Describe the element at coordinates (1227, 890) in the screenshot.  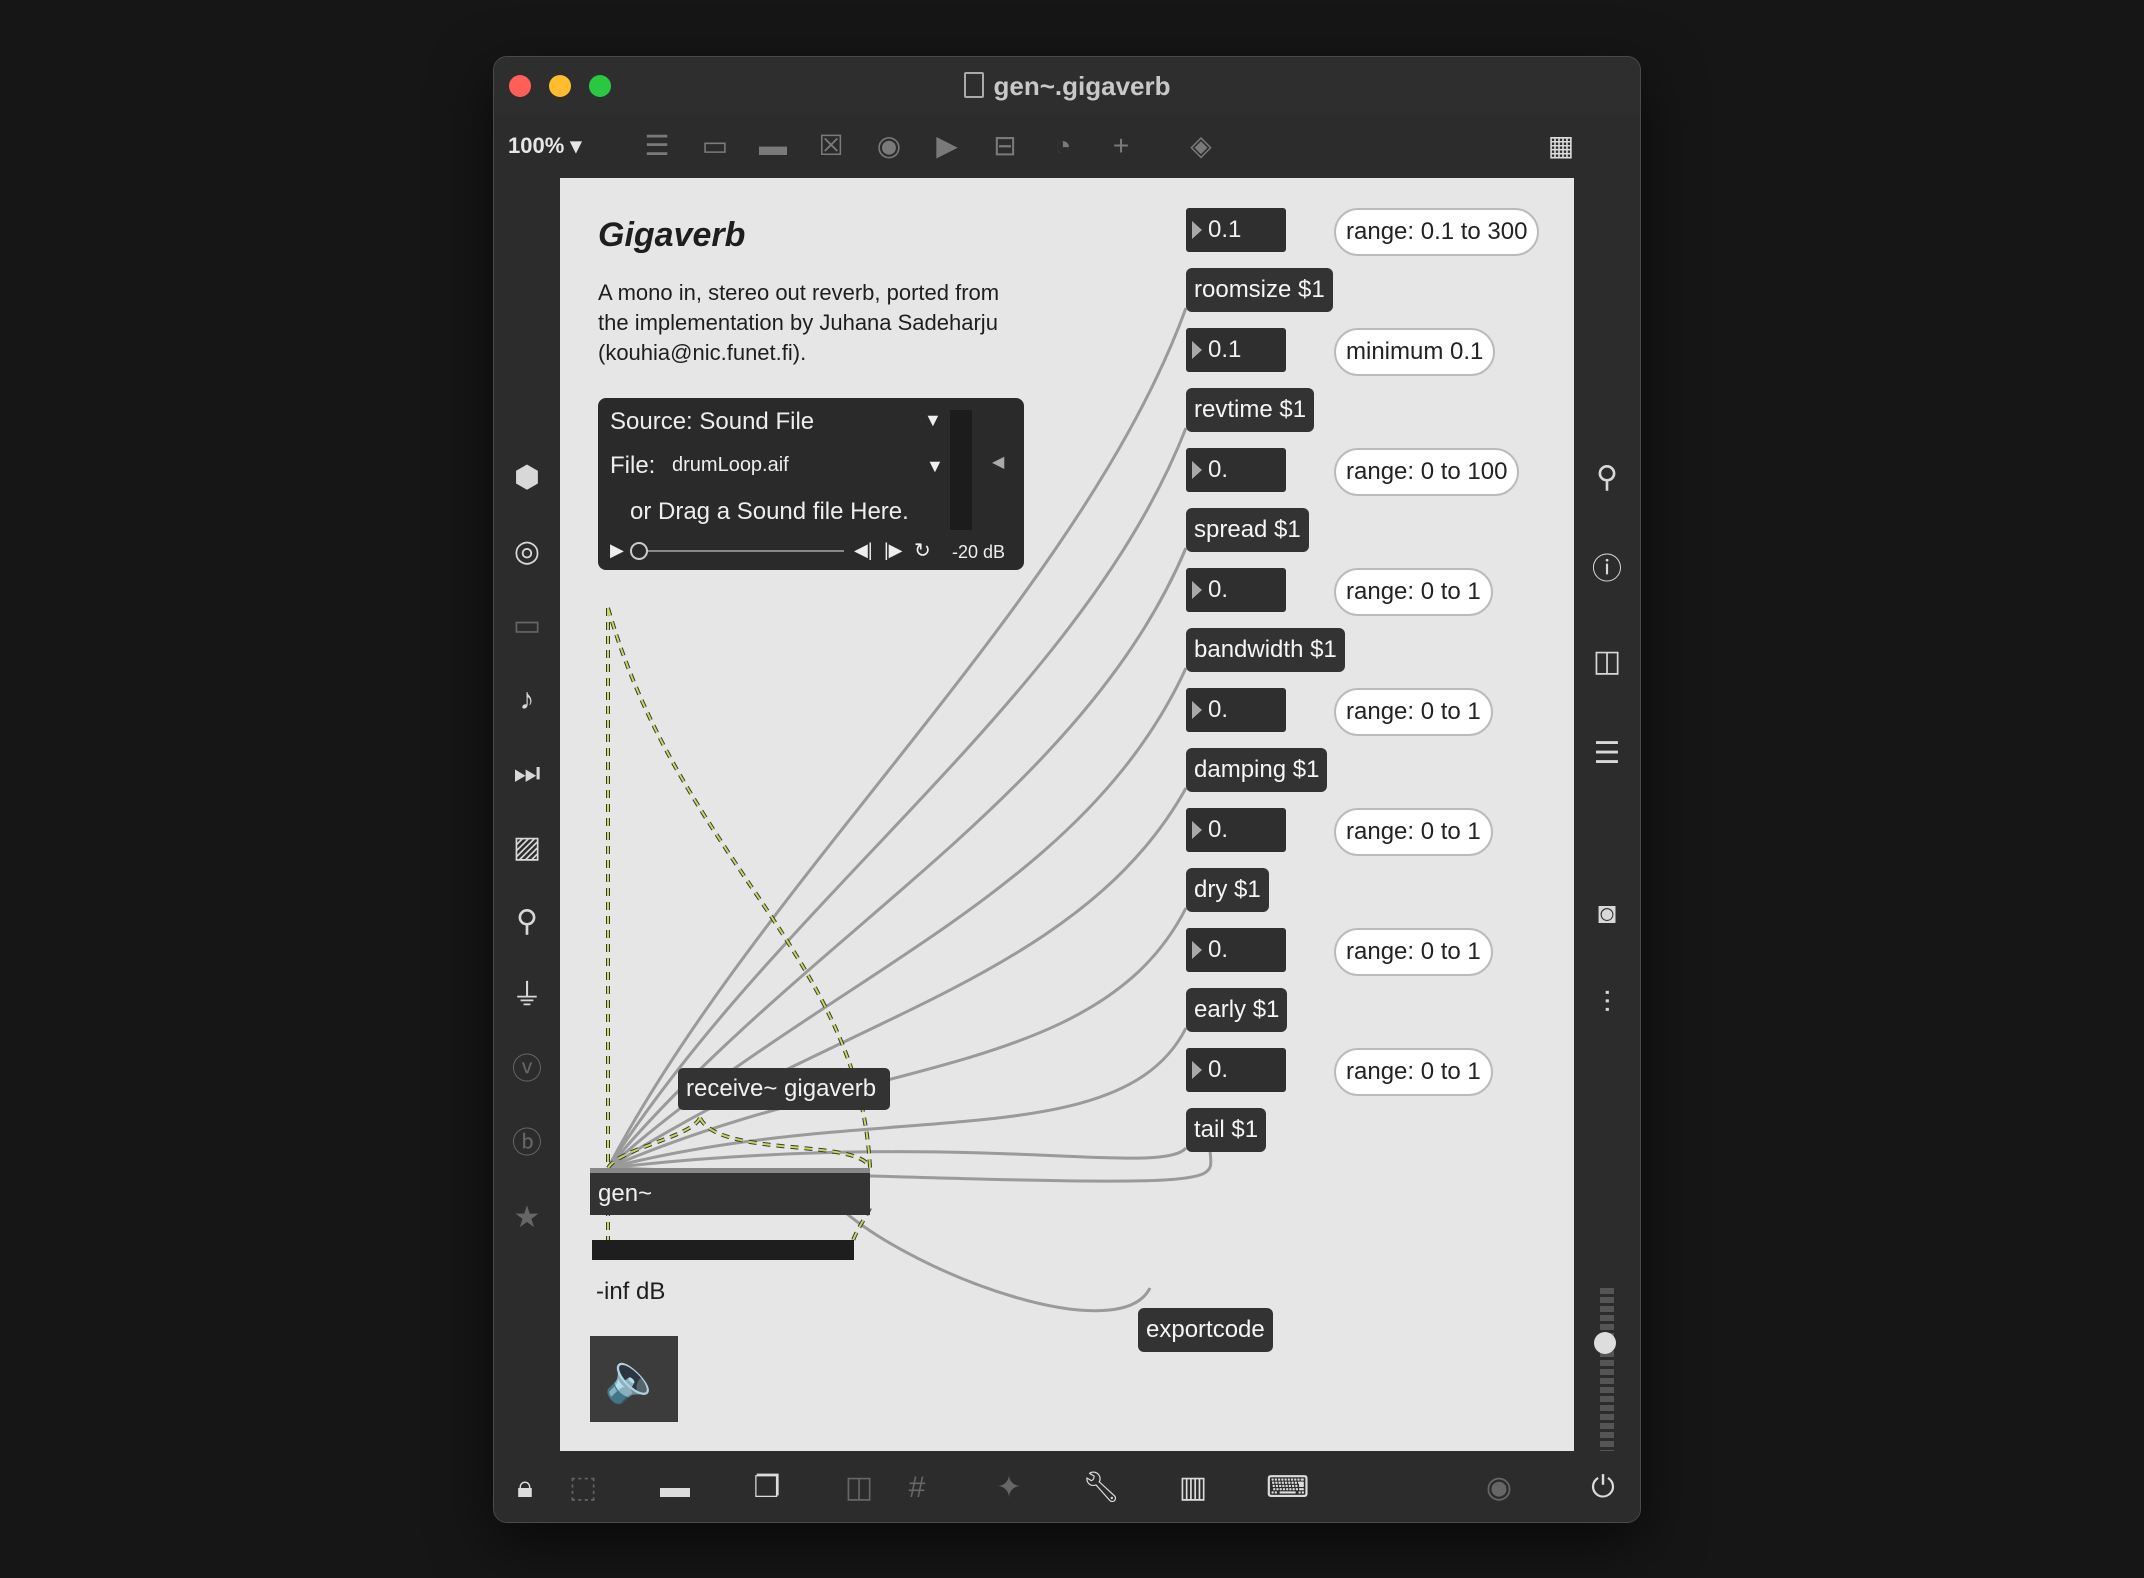
I see `param-message: dry $1` at that location.